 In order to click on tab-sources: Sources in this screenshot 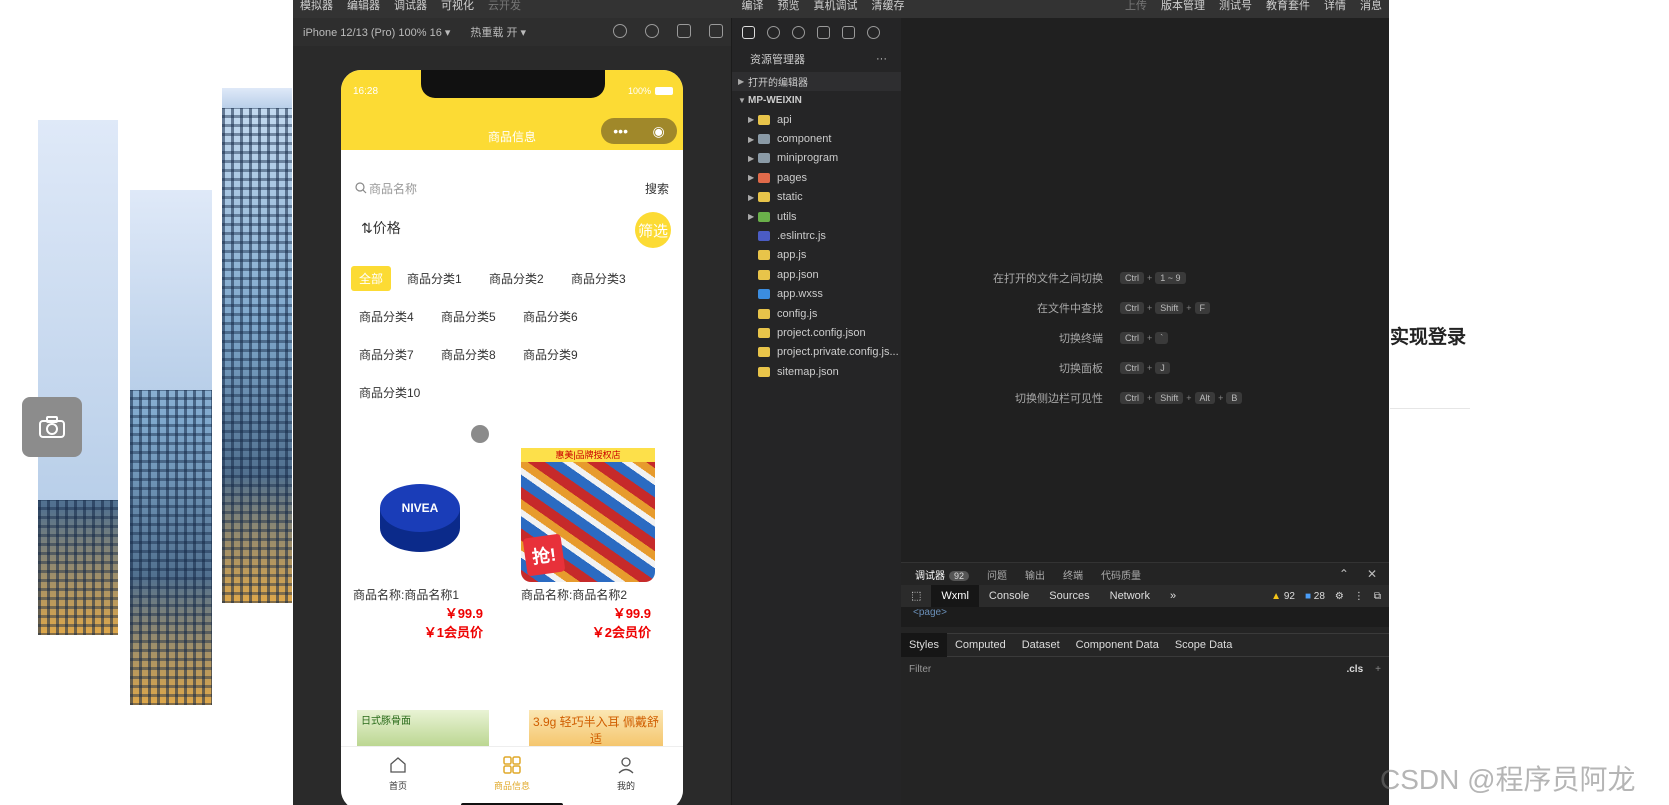, I will do `click(1069, 596)`.